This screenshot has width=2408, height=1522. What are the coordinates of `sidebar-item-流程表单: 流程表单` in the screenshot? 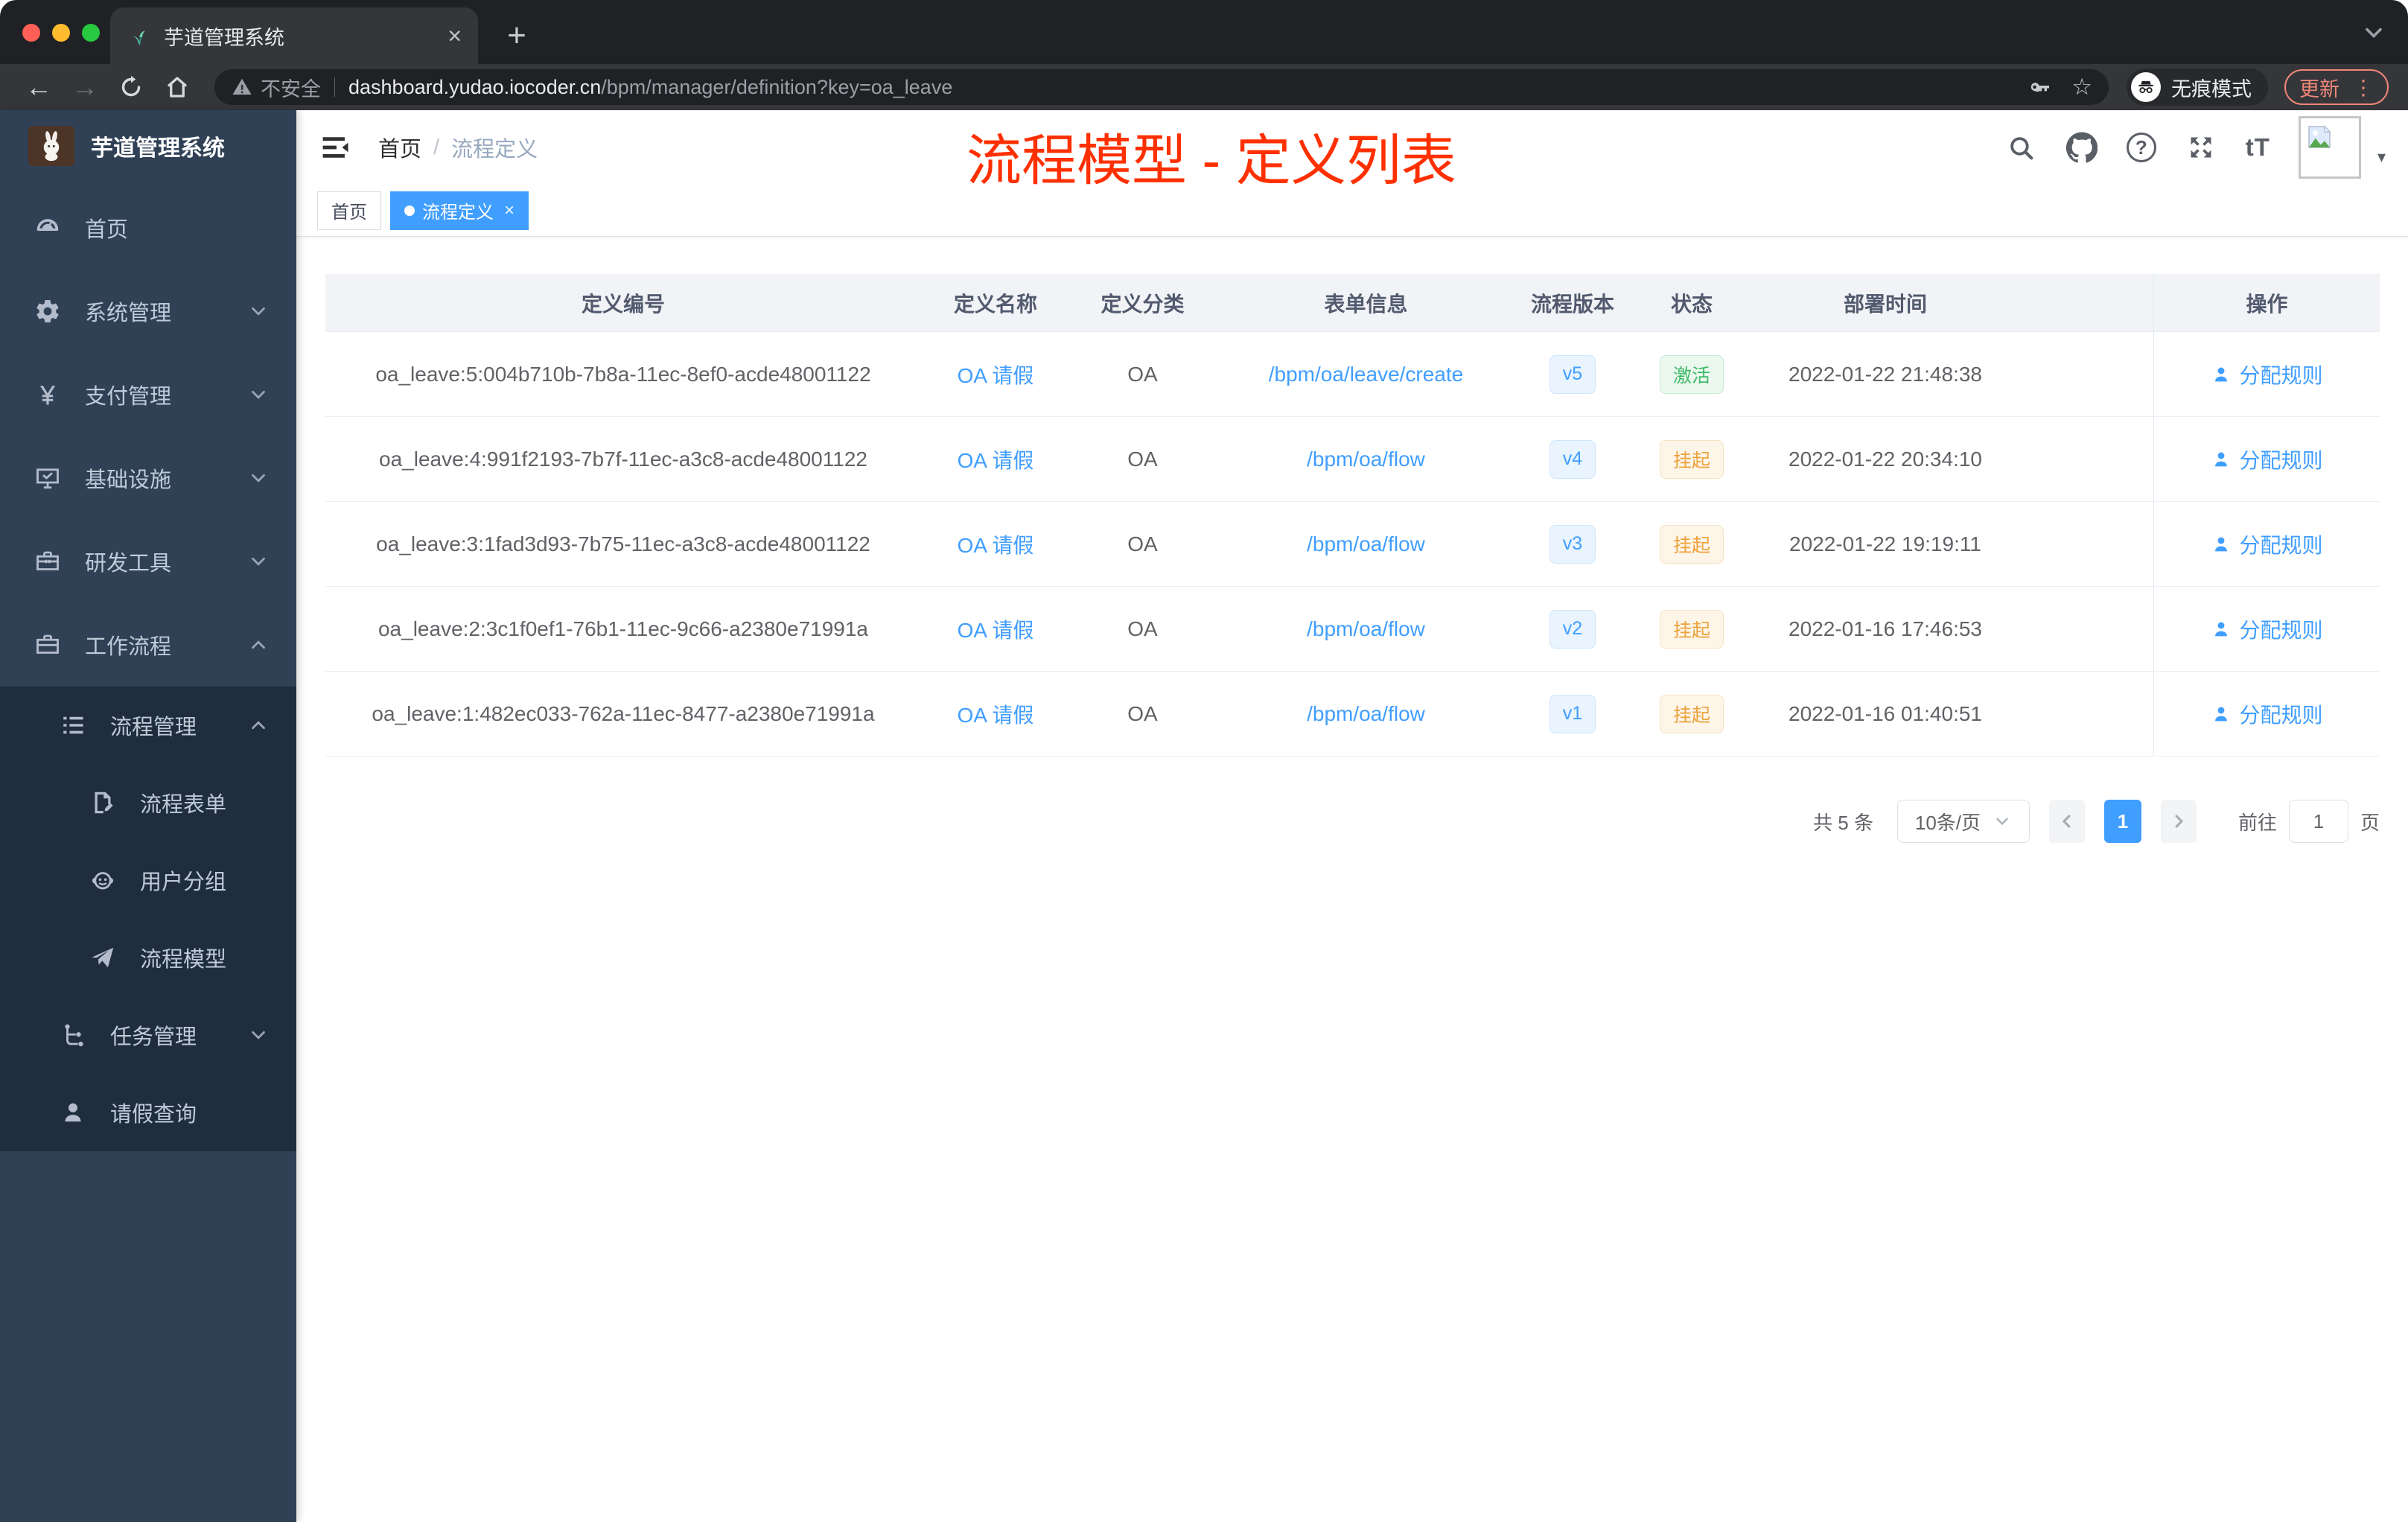 It's located at (148, 802).